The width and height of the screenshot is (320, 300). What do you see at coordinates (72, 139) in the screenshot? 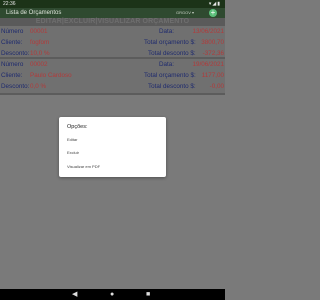
I see `edit-option: Editar` at bounding box center [72, 139].